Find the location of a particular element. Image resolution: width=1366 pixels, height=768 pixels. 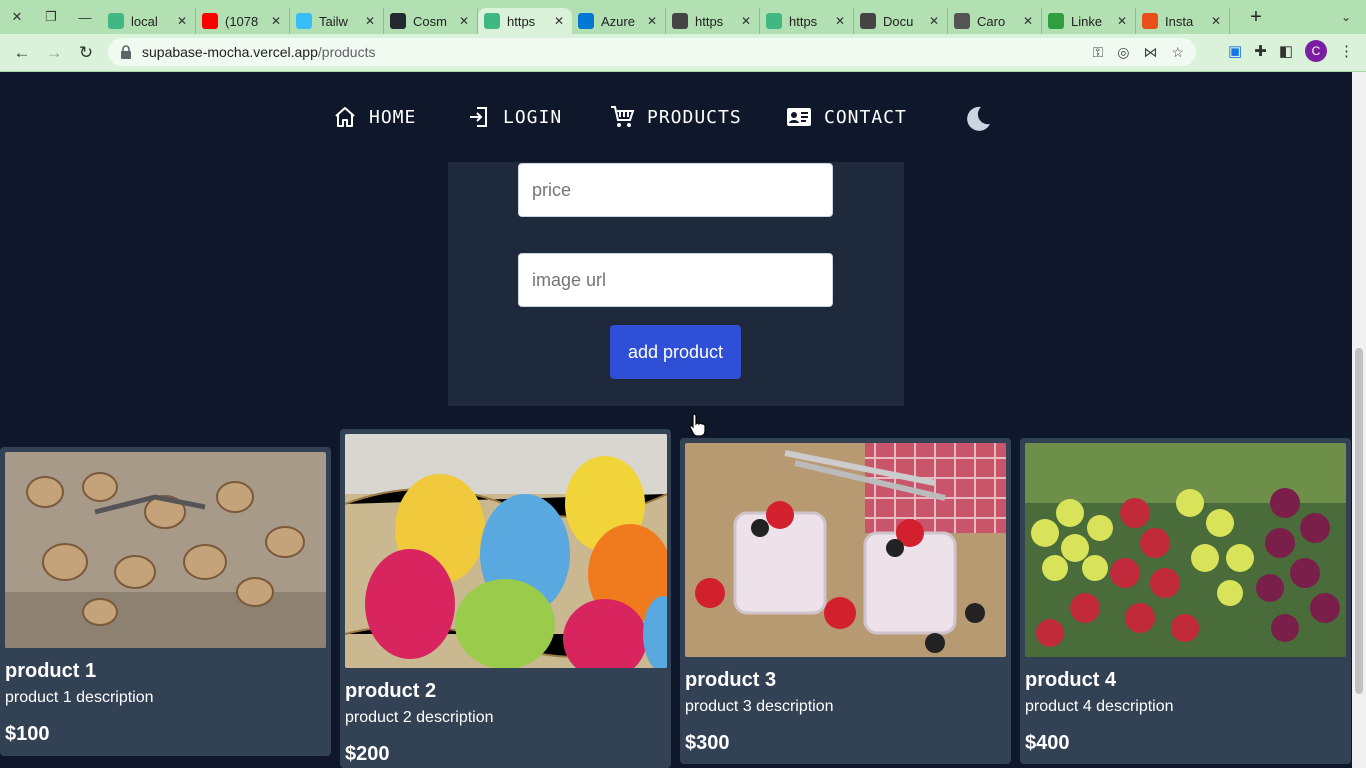

browser-tab: Insta ✕ is located at coordinates (1183, 21).